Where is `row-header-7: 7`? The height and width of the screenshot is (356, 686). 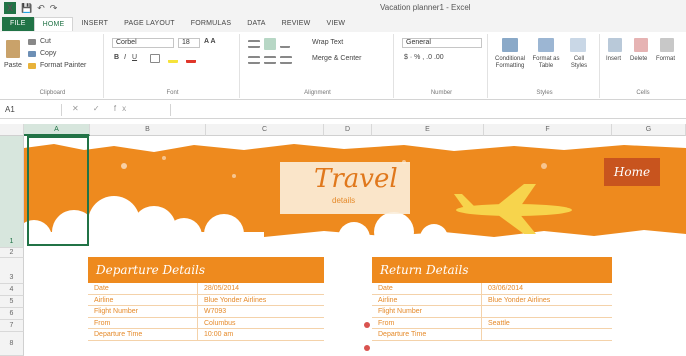 row-header-7: 7 is located at coordinates (12, 326).